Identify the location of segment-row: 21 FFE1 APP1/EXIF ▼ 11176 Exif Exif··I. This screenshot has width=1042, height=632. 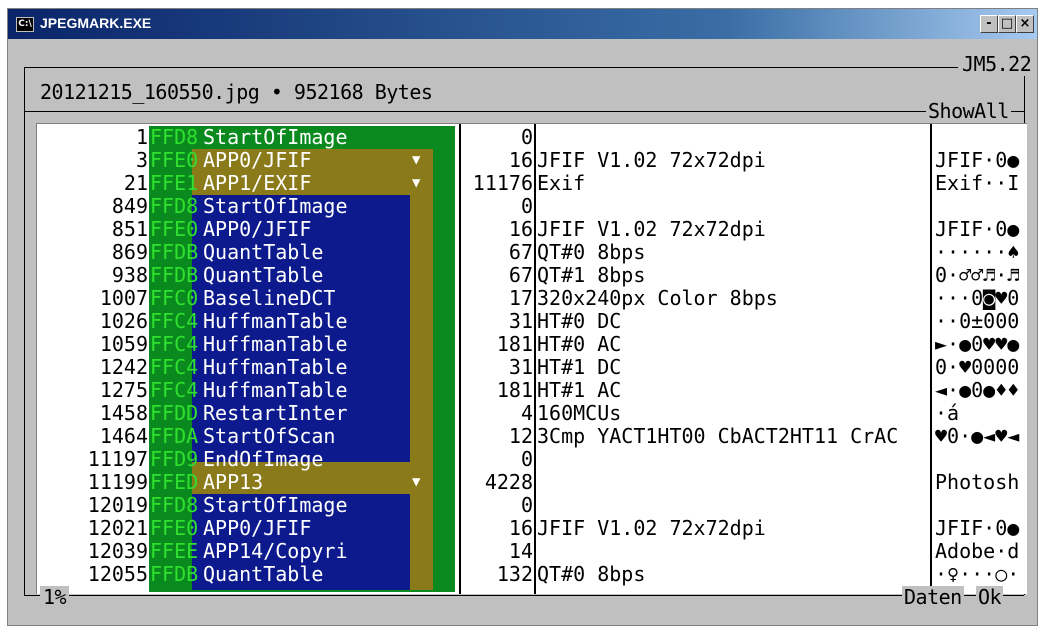
(532, 183).